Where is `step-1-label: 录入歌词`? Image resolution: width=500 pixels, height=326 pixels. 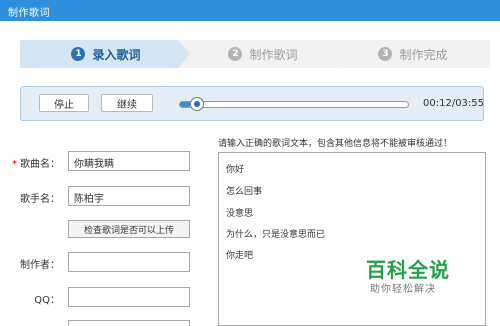 step-1-label: 录入歌词 is located at coordinates (116, 54).